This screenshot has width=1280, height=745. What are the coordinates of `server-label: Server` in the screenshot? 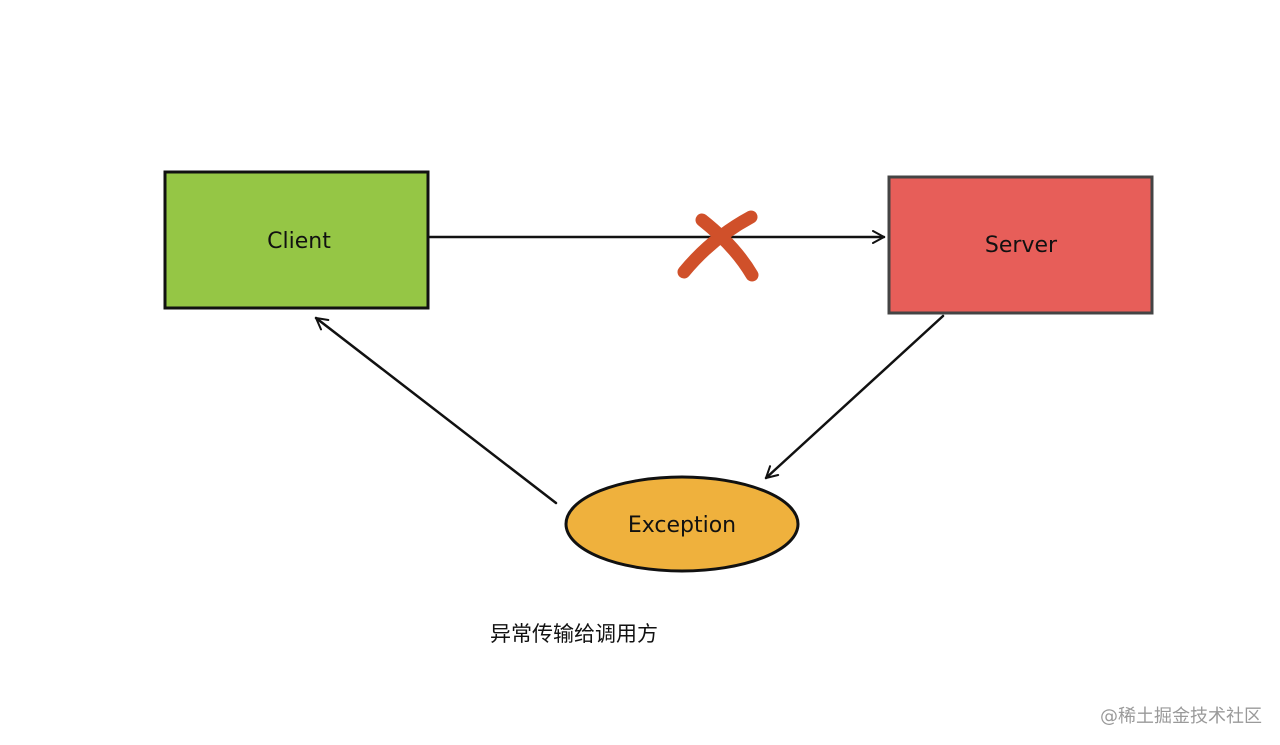 It's located at (1021, 245).